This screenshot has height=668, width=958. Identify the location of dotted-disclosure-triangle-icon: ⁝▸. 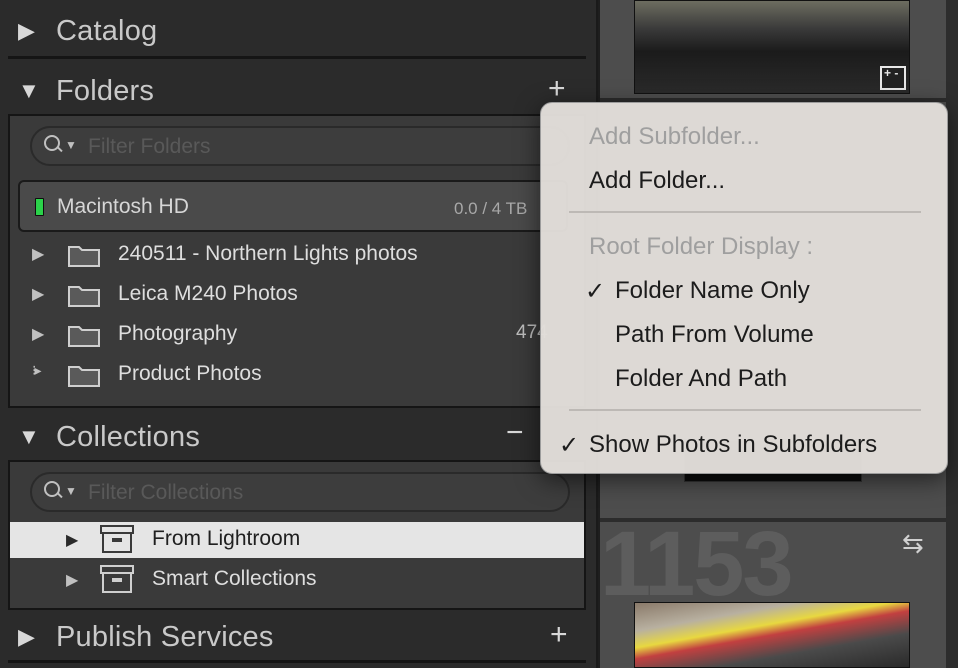
(37, 370).